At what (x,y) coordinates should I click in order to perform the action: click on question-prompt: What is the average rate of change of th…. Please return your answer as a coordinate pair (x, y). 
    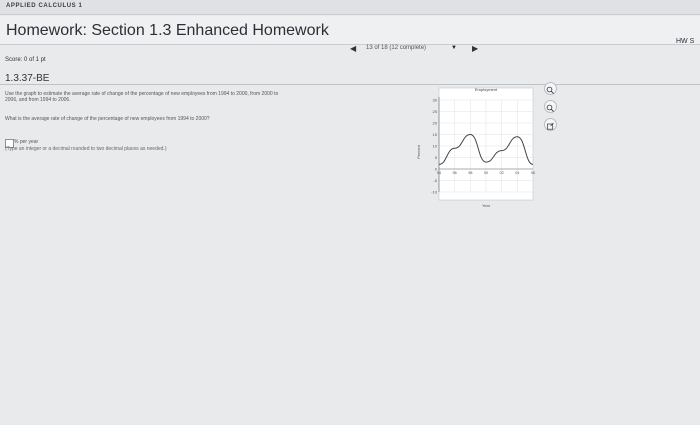
    Looking at the image, I should click on (107, 119).